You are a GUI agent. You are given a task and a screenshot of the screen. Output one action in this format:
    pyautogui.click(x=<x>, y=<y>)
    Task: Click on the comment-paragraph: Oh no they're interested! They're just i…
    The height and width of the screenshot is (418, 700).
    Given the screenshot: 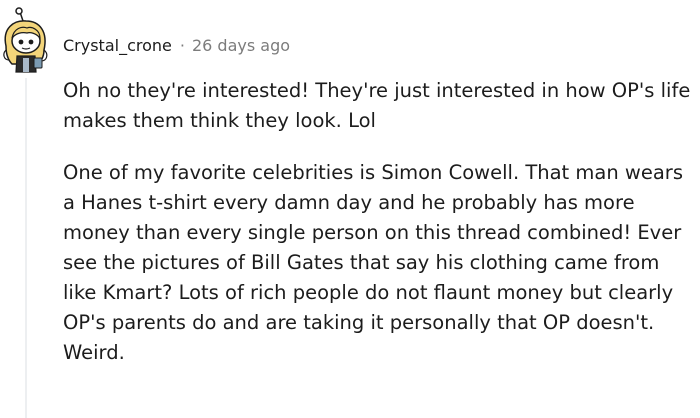 What is the action you would take?
    pyautogui.click(x=377, y=105)
    